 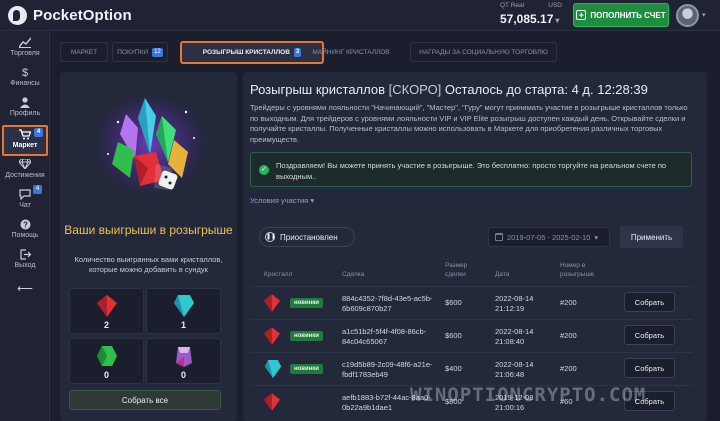 I want to click on sidebar-item-help: ? Помощь, so click(x=25, y=229).